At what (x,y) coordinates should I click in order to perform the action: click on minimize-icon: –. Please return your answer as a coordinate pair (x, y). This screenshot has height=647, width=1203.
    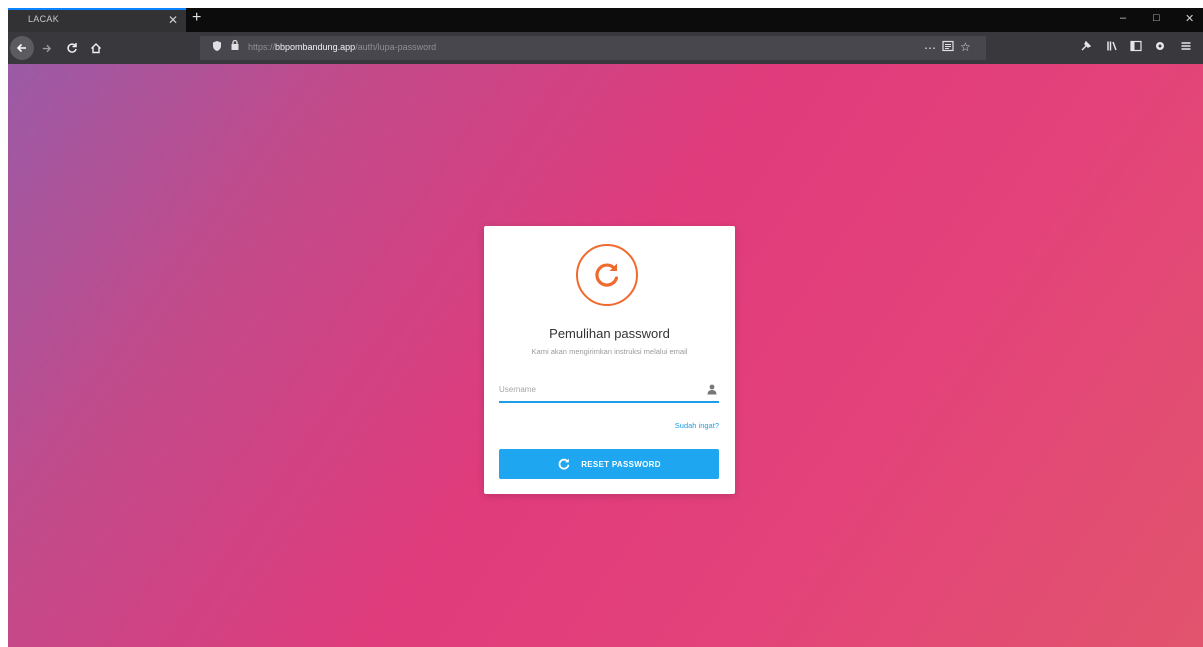
    Looking at the image, I should click on (1123, 18).